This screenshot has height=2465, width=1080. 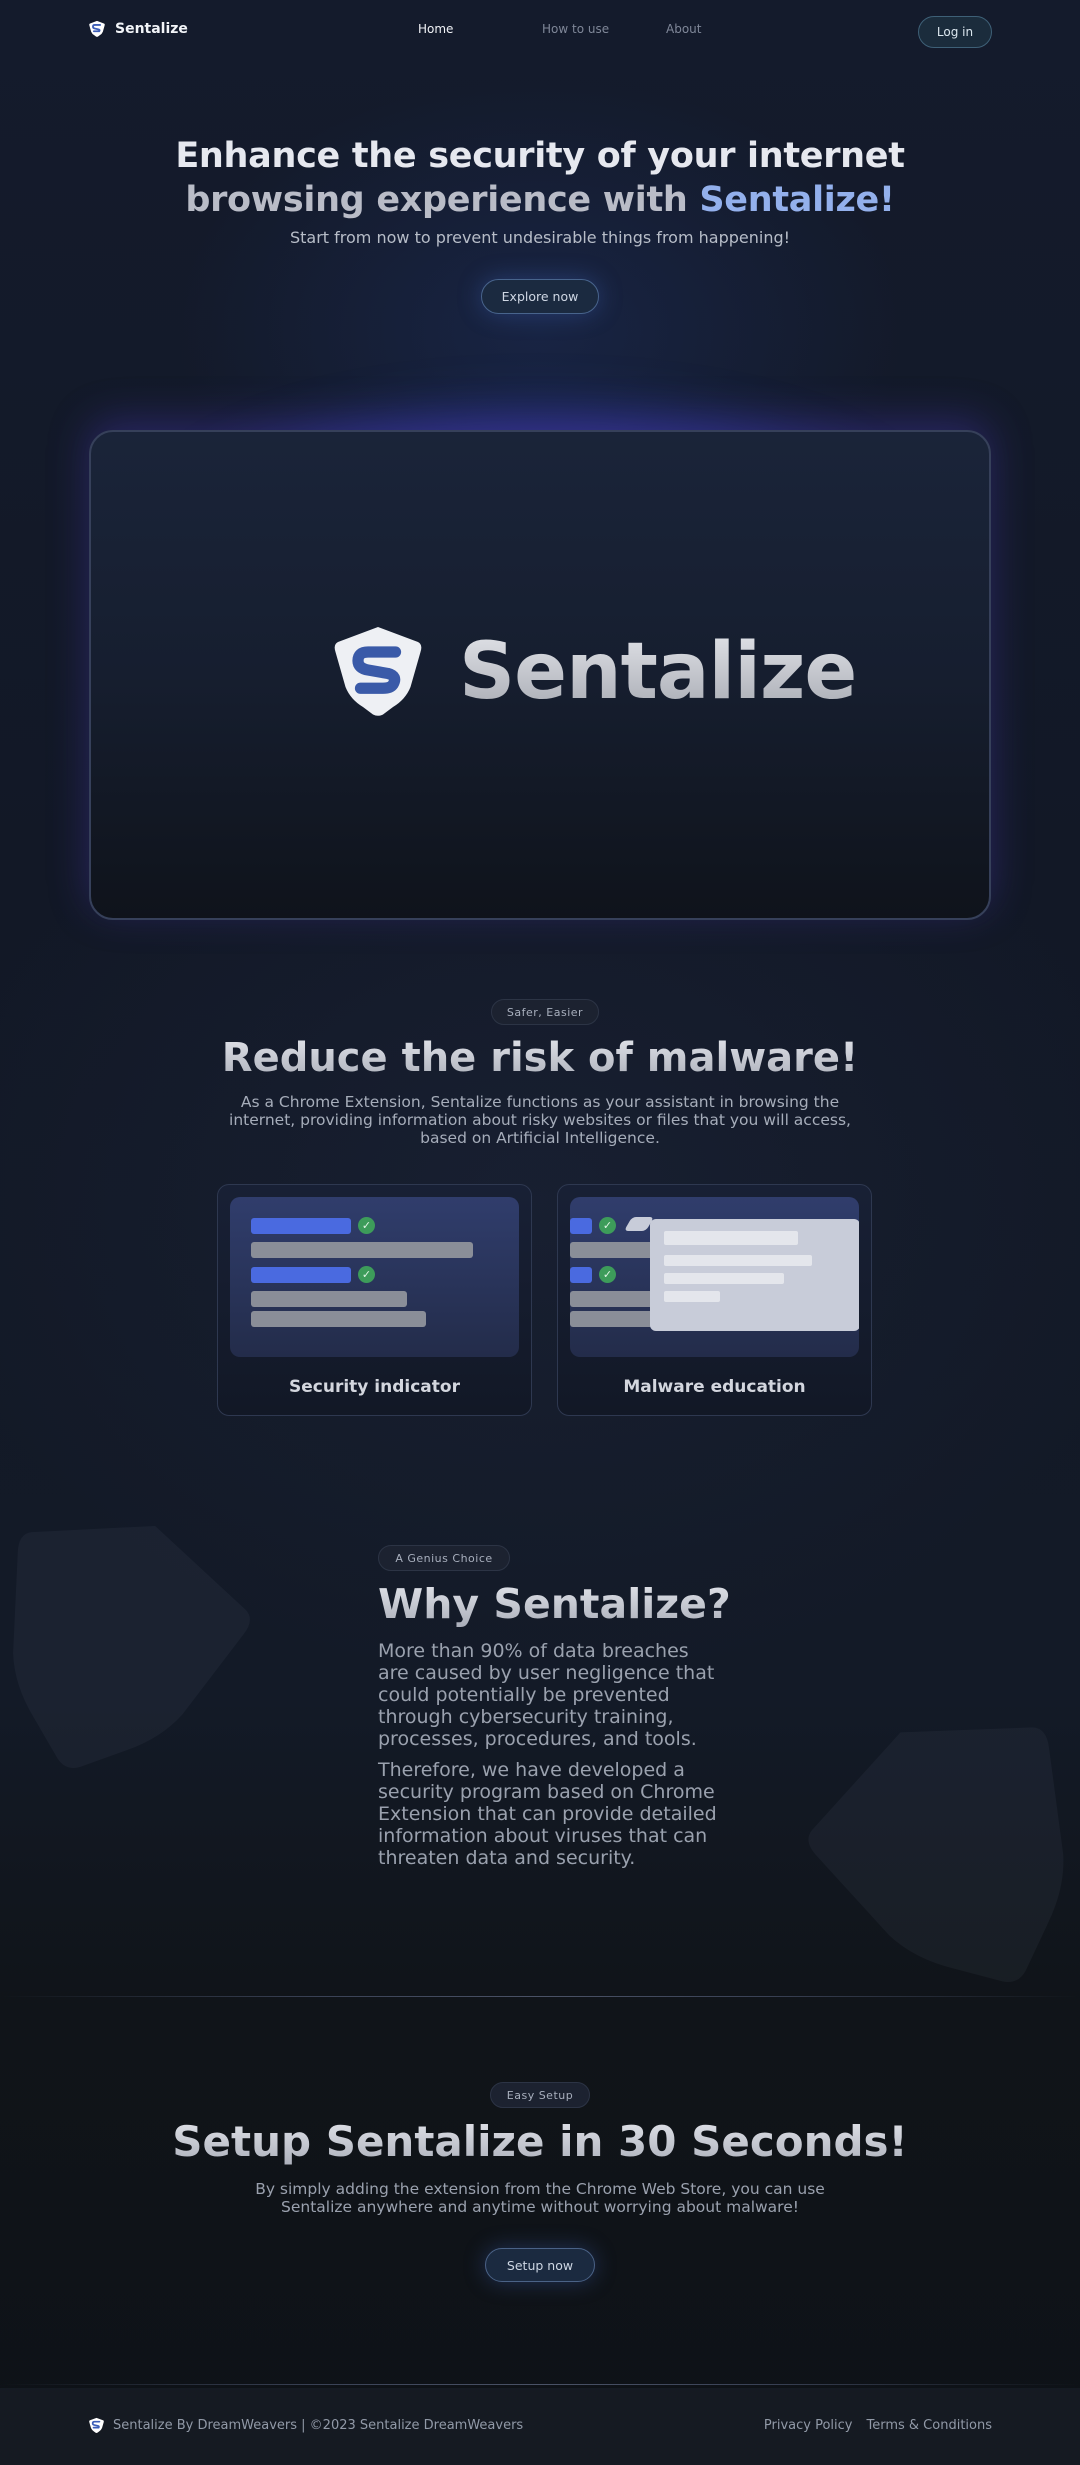 I want to click on setup-now-button: Setup now, so click(x=540, y=2265).